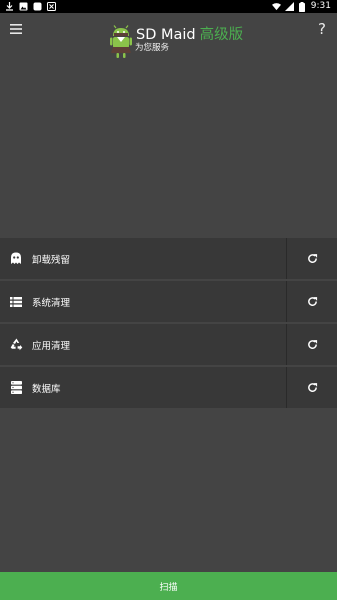 The height and width of the screenshot is (600, 337). I want to click on app-title: SD Maid, so click(166, 35).